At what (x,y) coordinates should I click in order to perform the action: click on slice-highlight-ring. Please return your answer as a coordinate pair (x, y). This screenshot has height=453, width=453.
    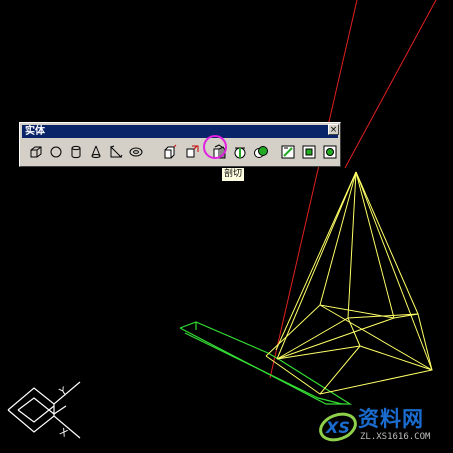
    Looking at the image, I should click on (215, 147).